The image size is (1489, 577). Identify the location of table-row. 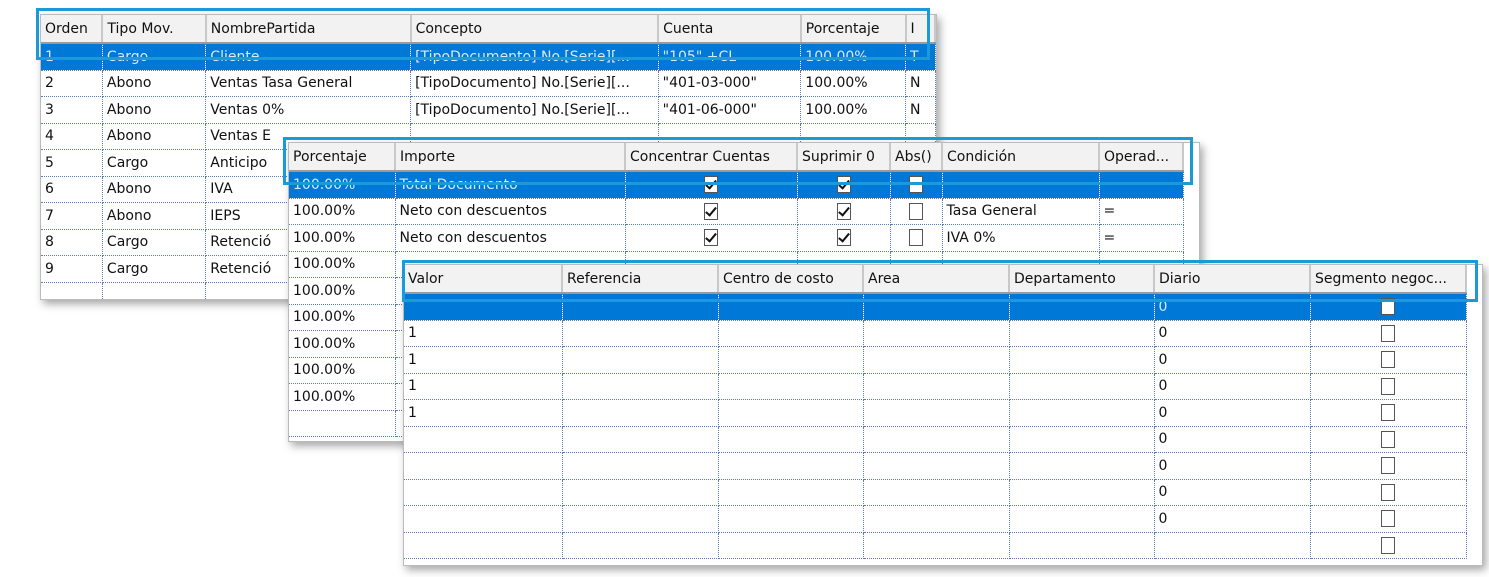
(935, 545).